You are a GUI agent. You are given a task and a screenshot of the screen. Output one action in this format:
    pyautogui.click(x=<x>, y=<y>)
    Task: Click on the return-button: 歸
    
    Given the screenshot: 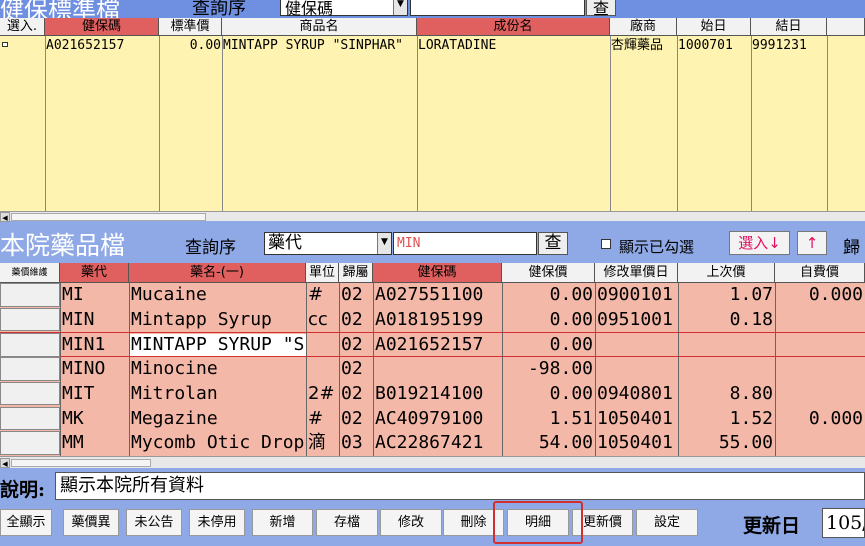 What is the action you would take?
    pyautogui.click(x=851, y=245)
    